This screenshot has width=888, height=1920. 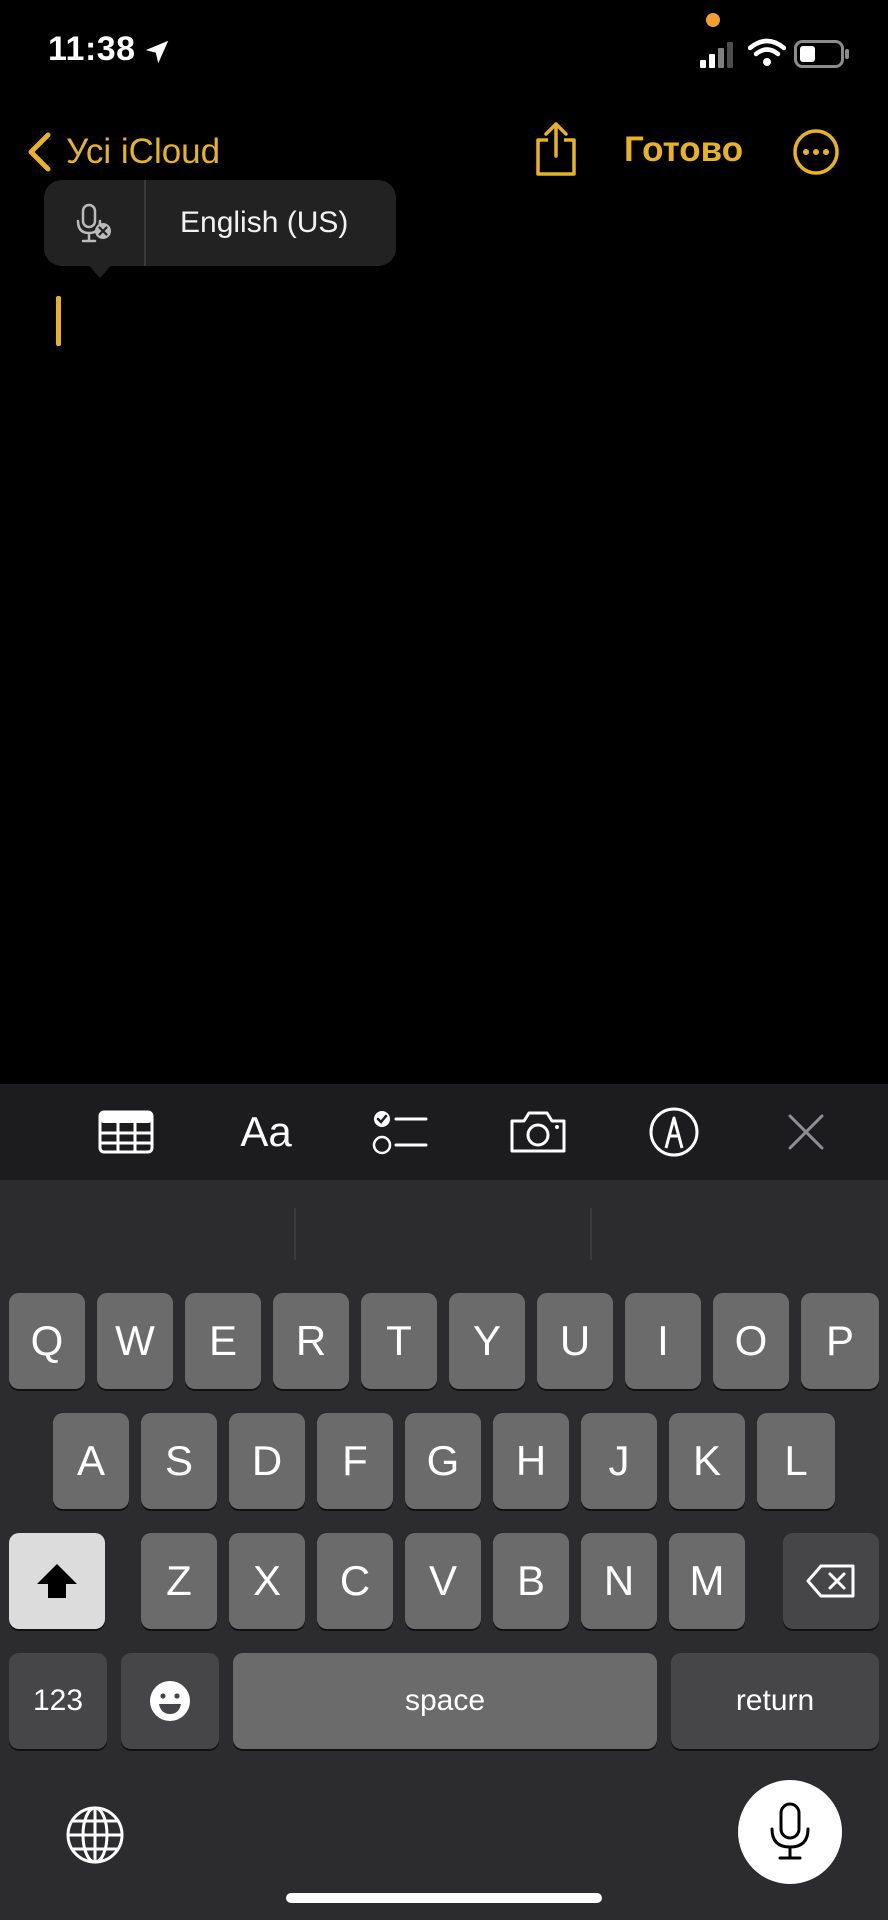 What do you see at coordinates (58, 1701) in the screenshot?
I see `numbers-key: 123` at bounding box center [58, 1701].